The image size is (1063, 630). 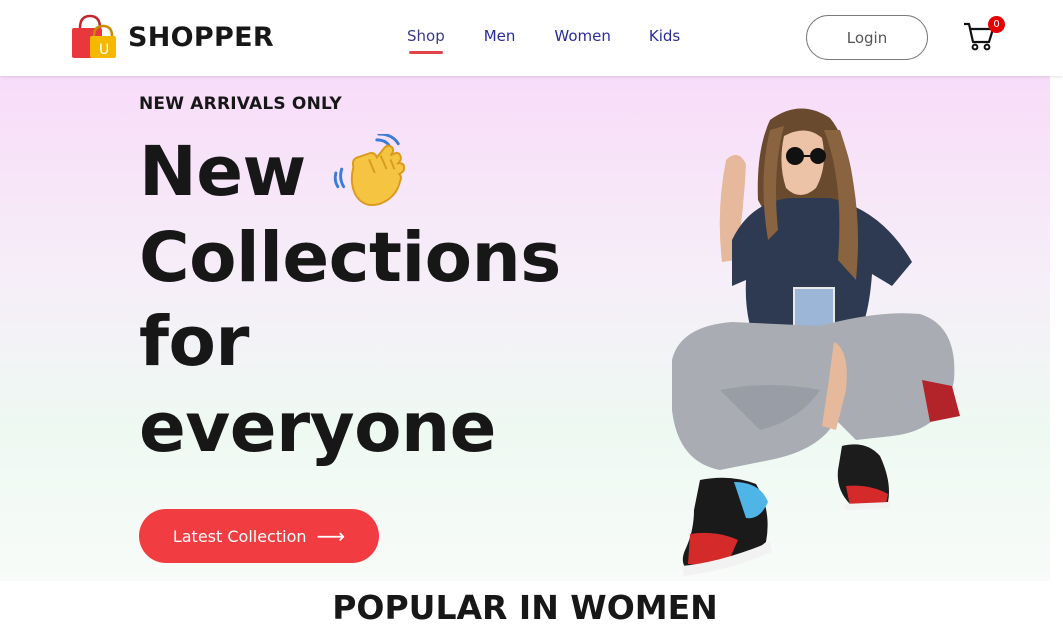 What do you see at coordinates (1056, 328) in the screenshot?
I see `hero-right-gutter` at bounding box center [1056, 328].